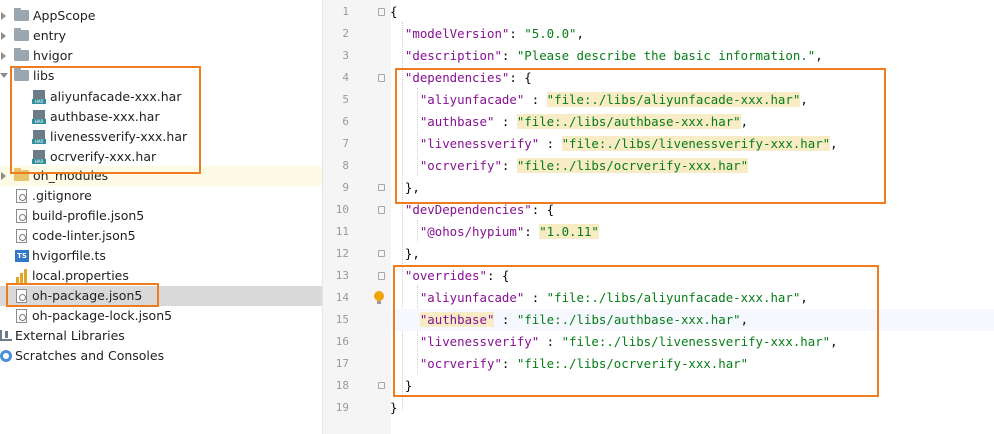  Describe the element at coordinates (342, 253) in the screenshot. I see `line-number: 12` at that location.